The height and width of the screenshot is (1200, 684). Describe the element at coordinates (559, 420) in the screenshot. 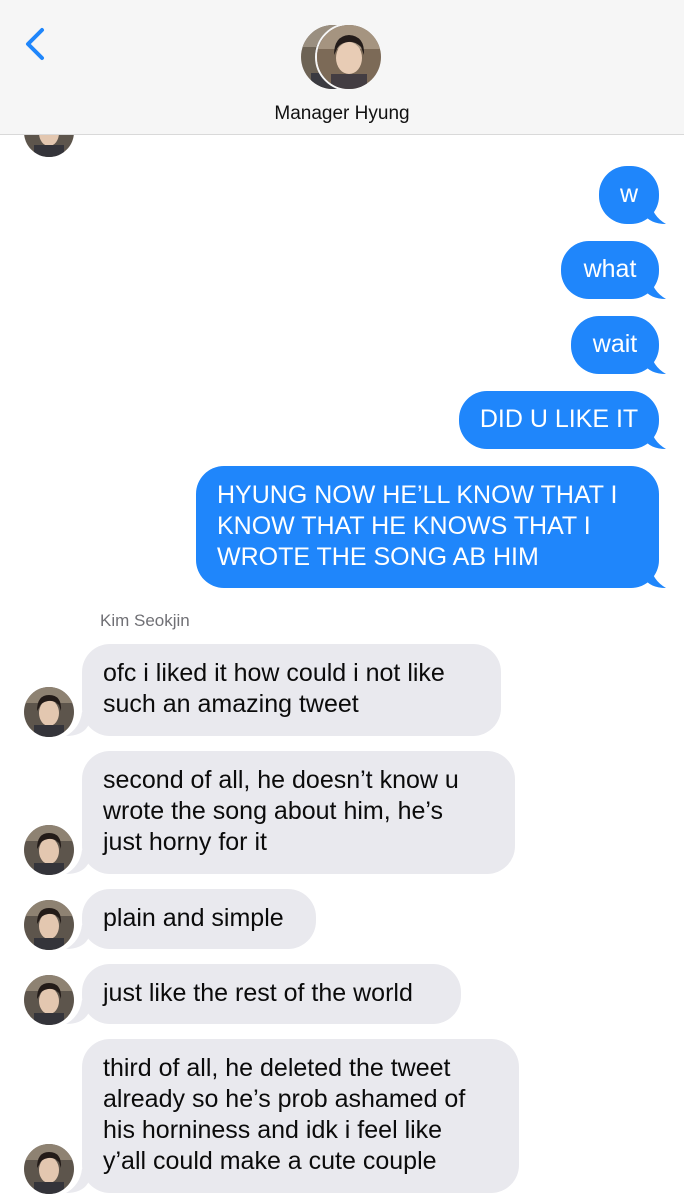

I see `outgoing-message: DID U LIKE IT` at that location.